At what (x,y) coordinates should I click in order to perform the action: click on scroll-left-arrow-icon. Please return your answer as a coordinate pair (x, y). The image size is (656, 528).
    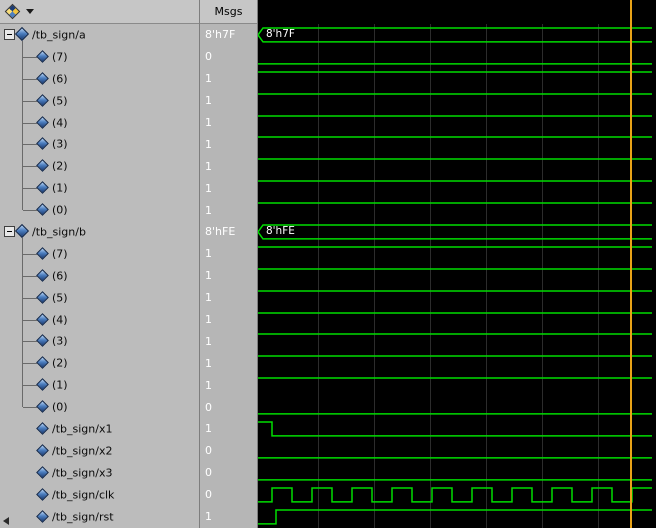
    Looking at the image, I should click on (6, 521).